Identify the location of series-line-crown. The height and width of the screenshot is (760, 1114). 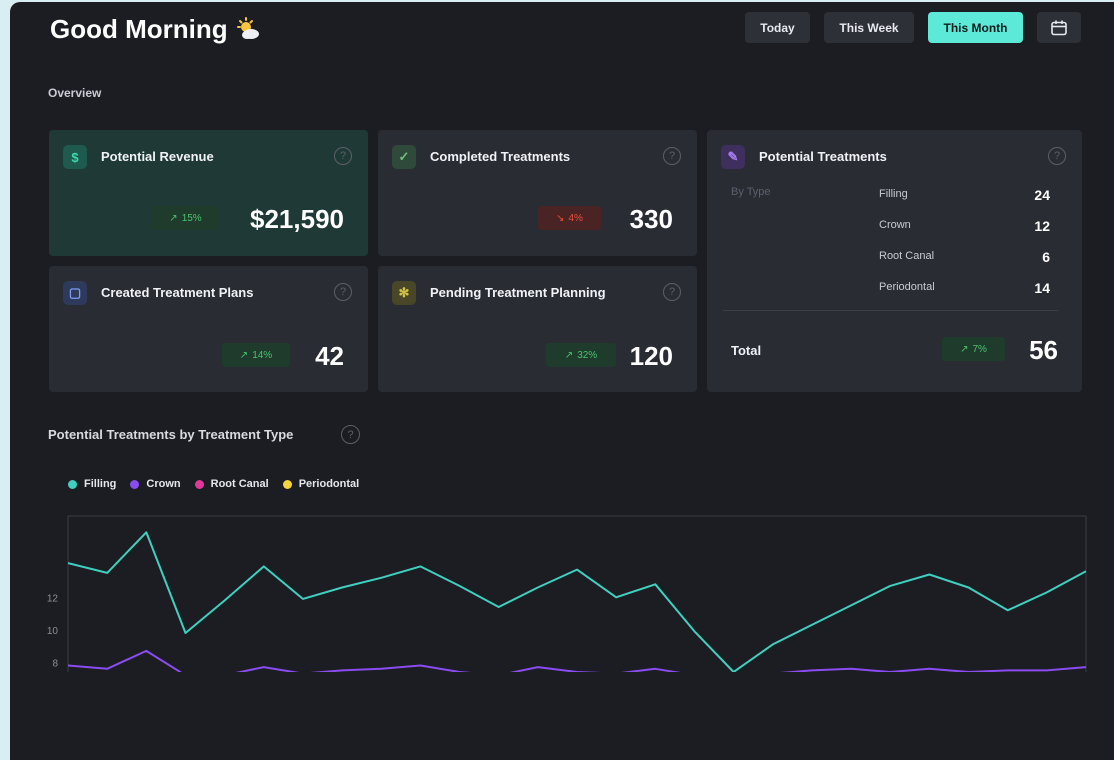
(577, 660).